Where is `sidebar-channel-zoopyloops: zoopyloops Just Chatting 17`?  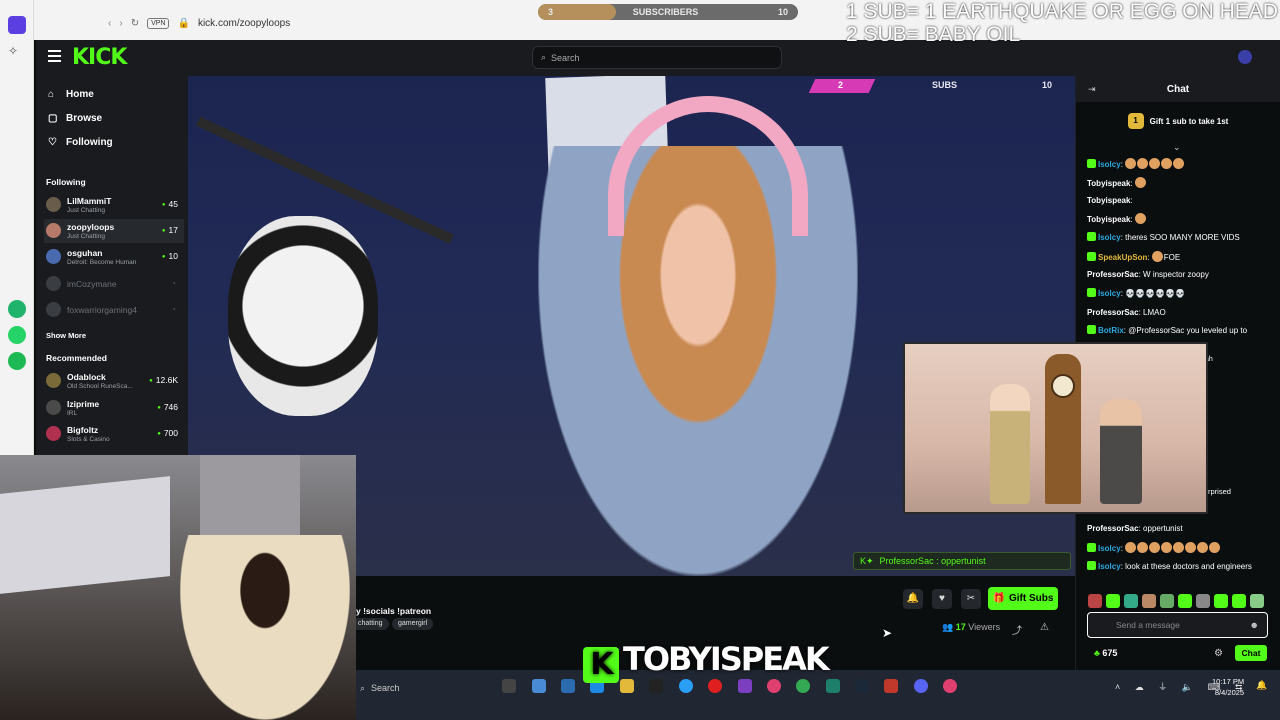 sidebar-channel-zoopyloops: zoopyloops Just Chatting 17 is located at coordinates (114, 231).